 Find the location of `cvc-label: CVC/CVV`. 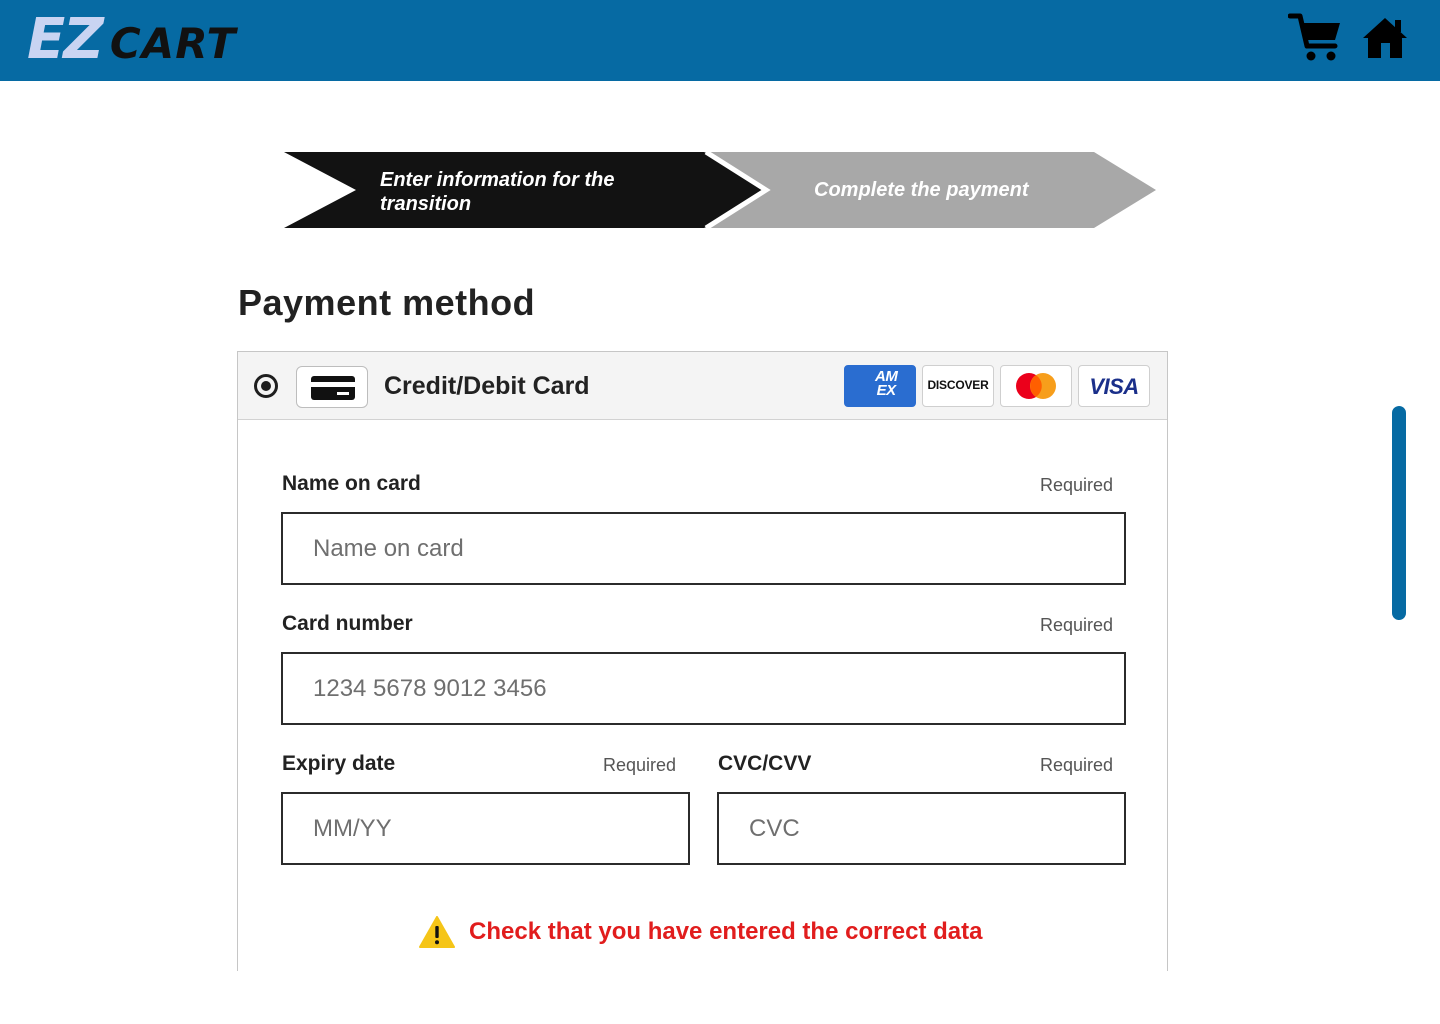

cvc-label: CVC/CVV is located at coordinates (765, 763).